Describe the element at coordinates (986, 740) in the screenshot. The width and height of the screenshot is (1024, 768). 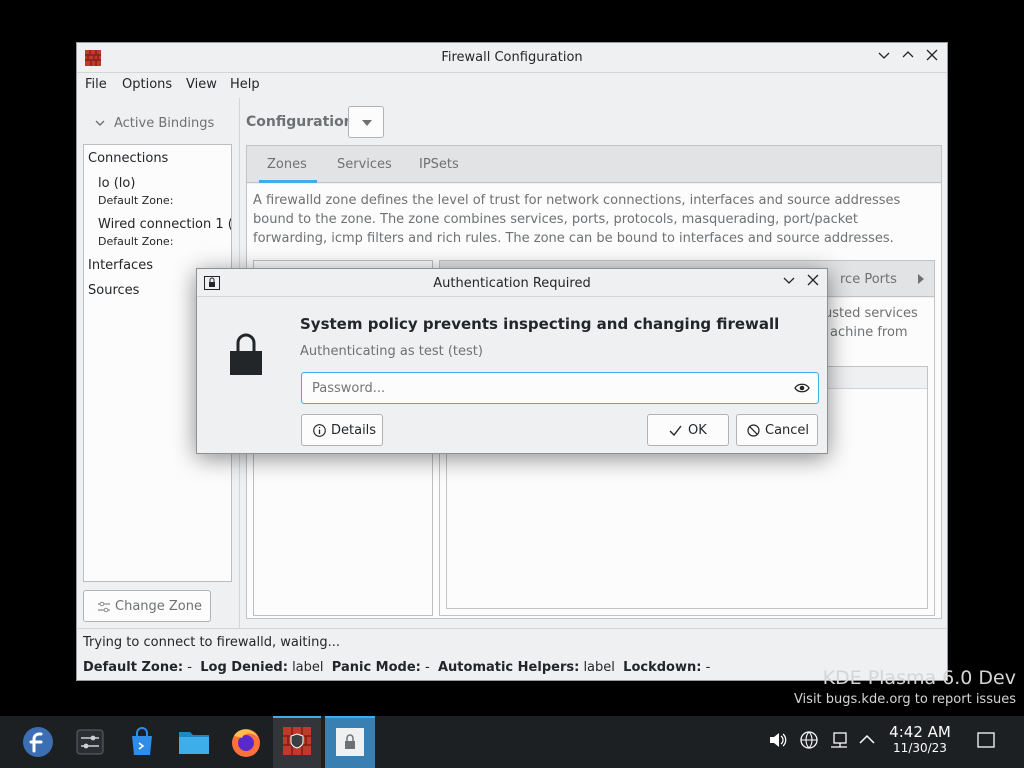
I see `show-desktop-icon` at that location.